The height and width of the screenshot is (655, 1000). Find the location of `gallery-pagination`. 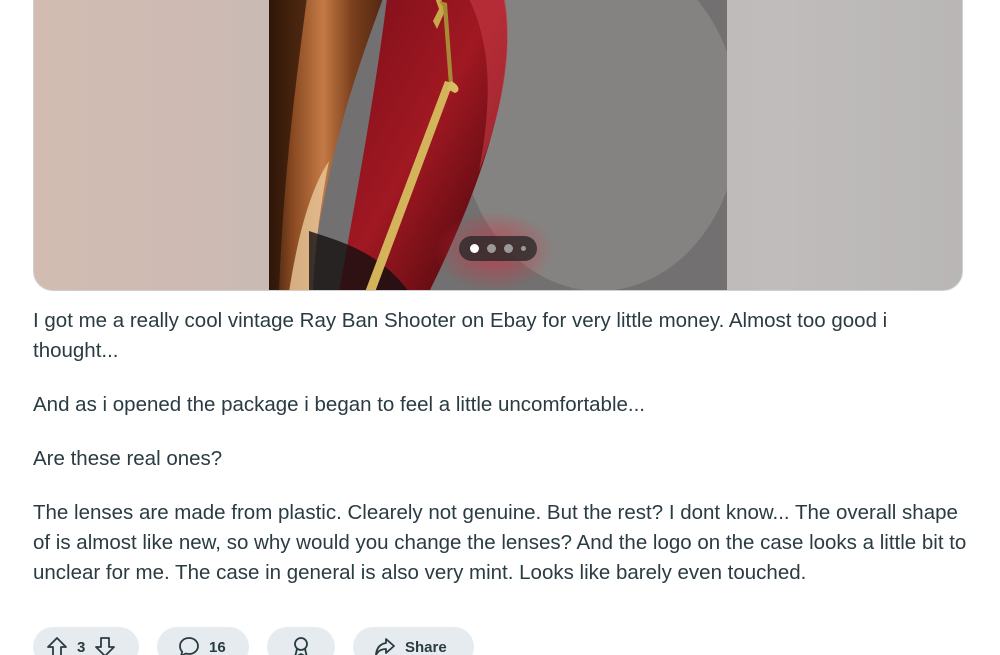

gallery-pagination is located at coordinates (498, 248).